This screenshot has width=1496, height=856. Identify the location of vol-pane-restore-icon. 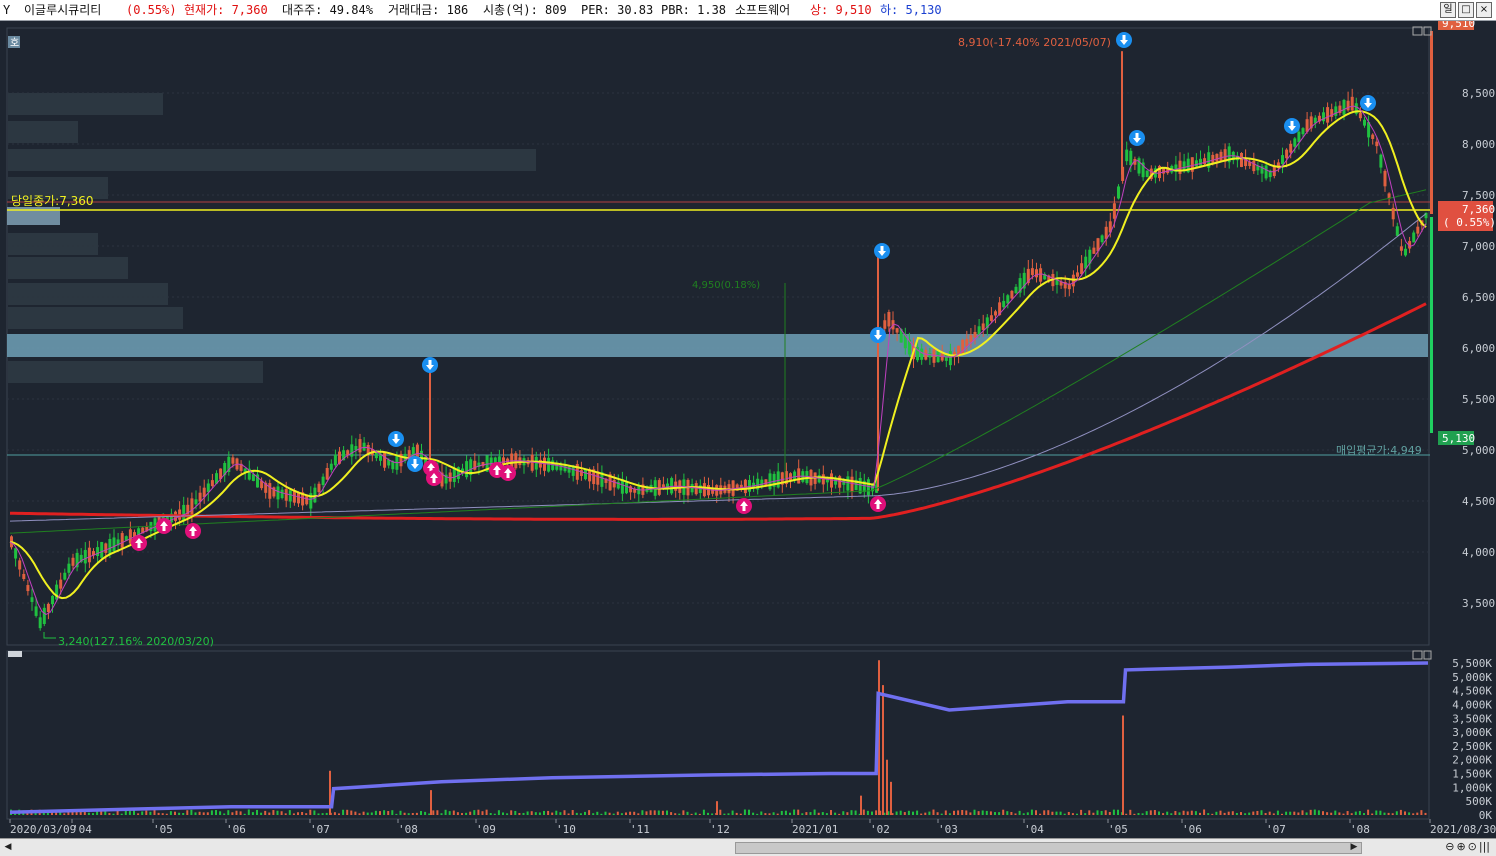
(1417, 655).